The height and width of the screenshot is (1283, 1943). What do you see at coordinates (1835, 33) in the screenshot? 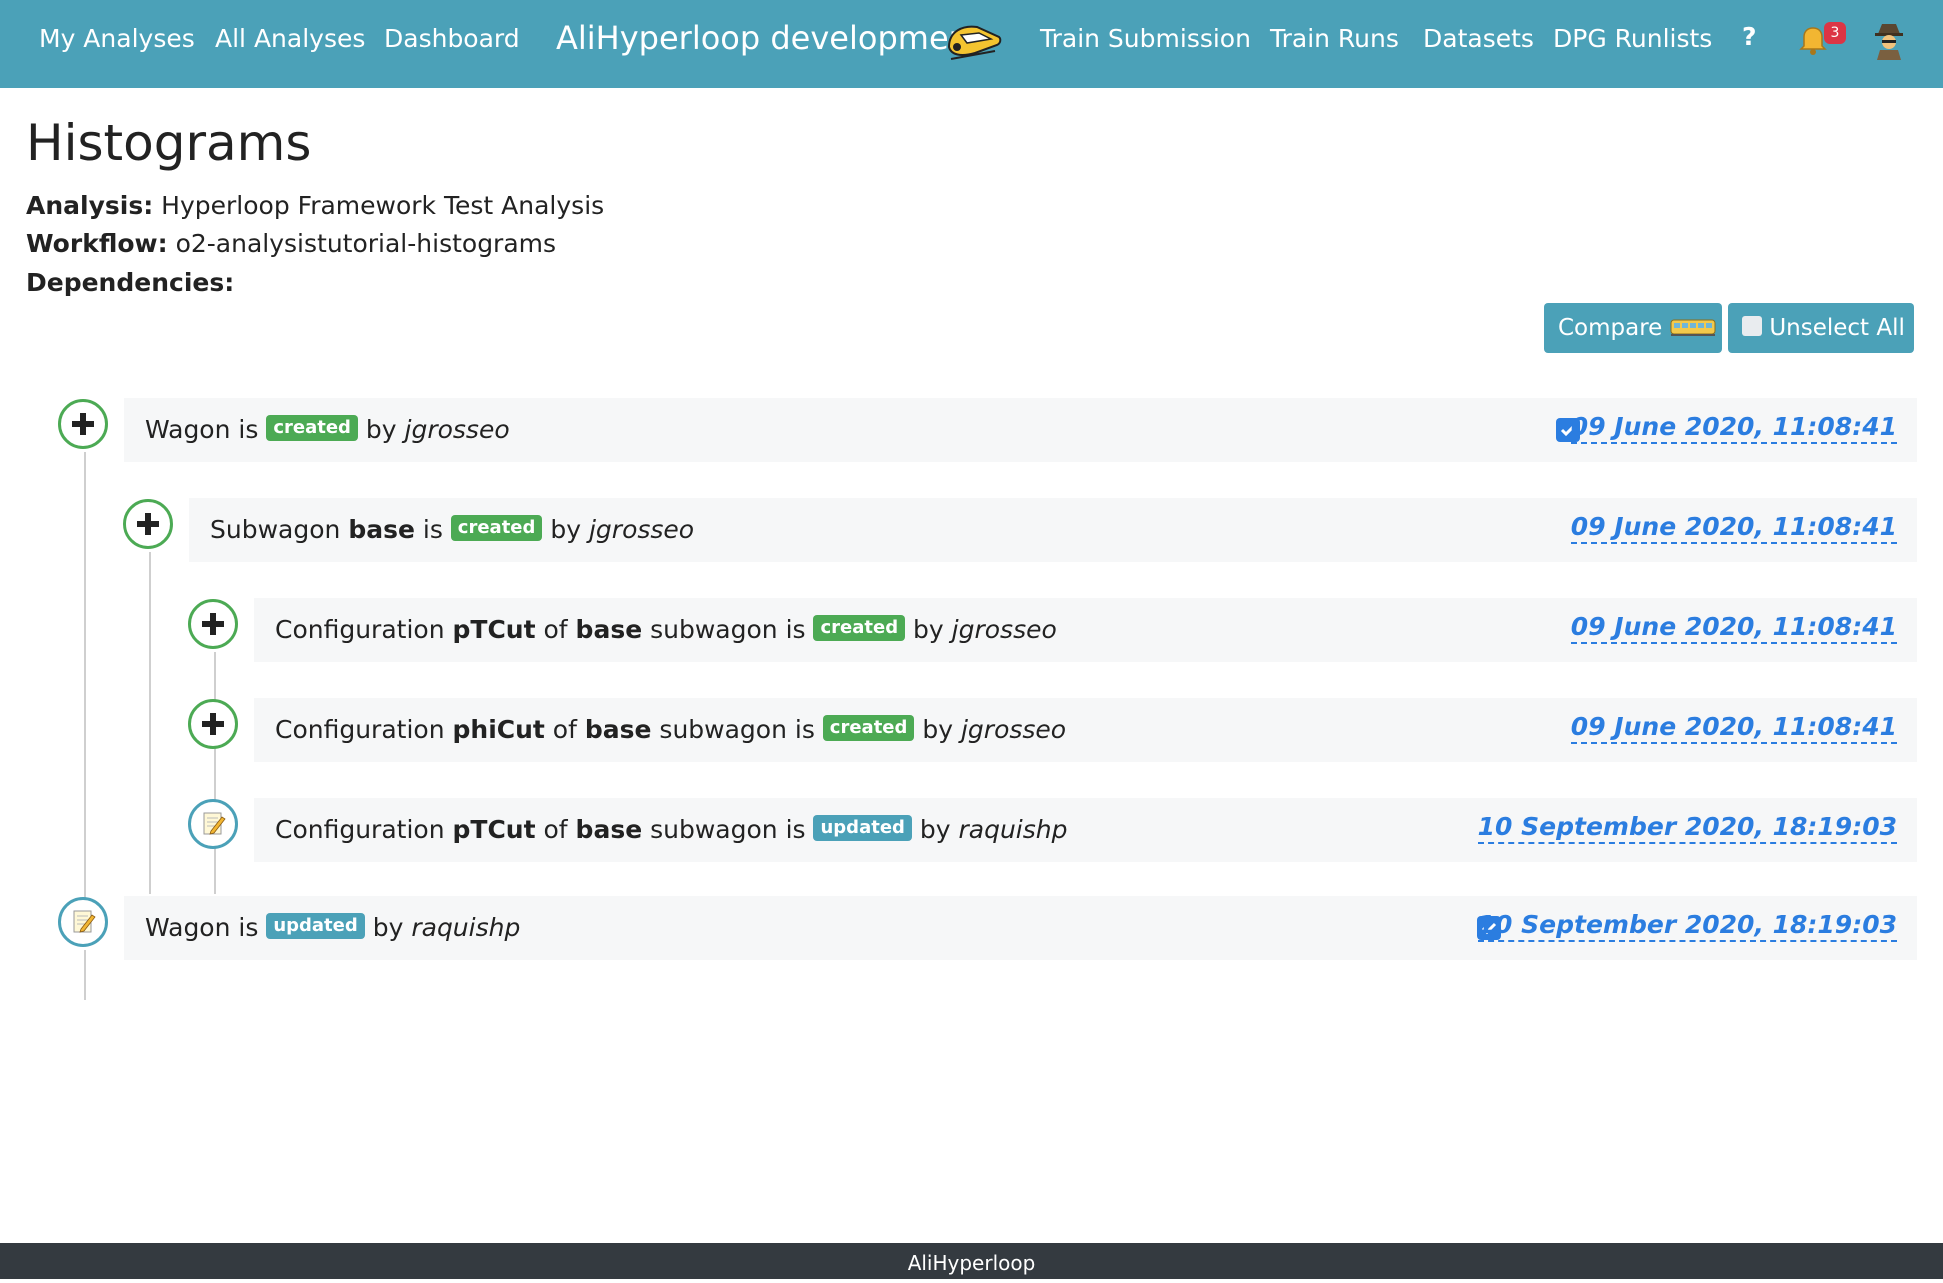
I see `notification-badge: 3` at bounding box center [1835, 33].